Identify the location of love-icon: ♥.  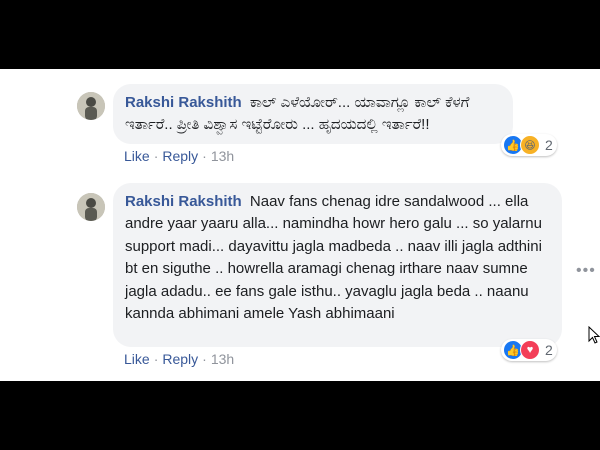
(530, 350).